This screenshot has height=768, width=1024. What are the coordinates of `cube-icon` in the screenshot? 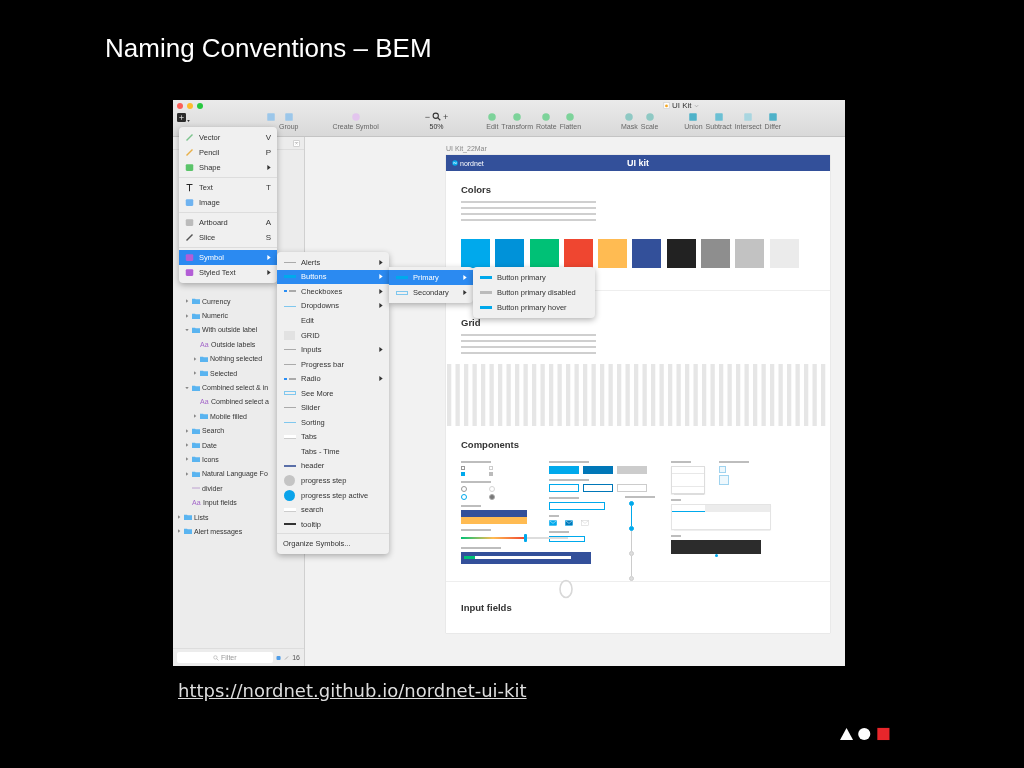 It's located at (279, 657).